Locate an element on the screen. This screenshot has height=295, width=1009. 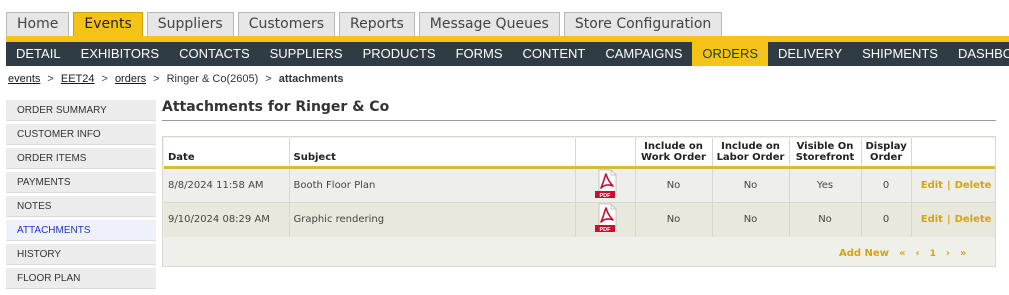
sidebar-item-history: HISTORY is located at coordinates (81, 254).